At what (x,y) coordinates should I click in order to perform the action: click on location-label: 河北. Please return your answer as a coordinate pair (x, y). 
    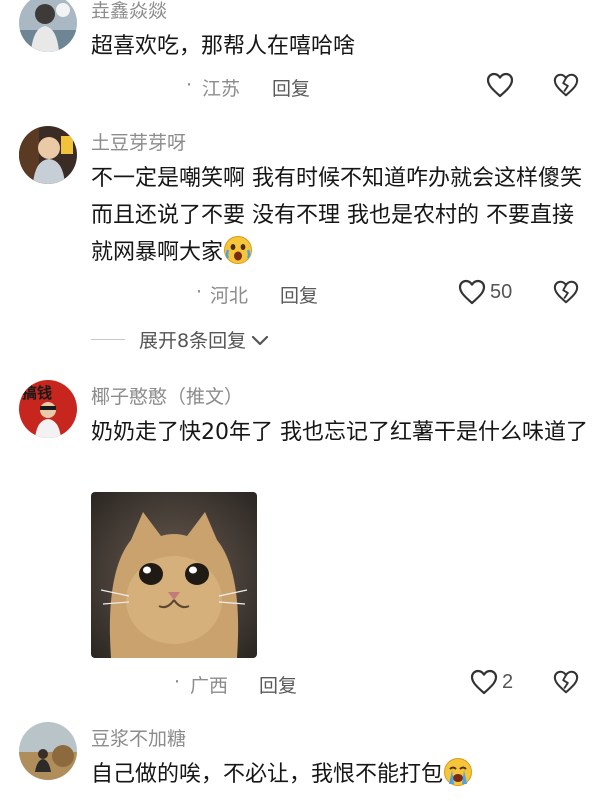
    Looking at the image, I should click on (229, 296).